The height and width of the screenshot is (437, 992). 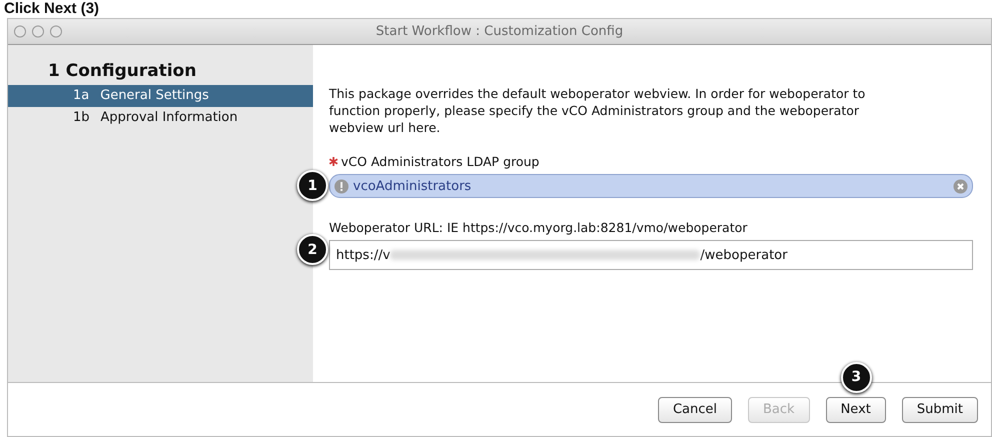 I want to click on page-heading: Click Next (3), so click(x=51, y=9).